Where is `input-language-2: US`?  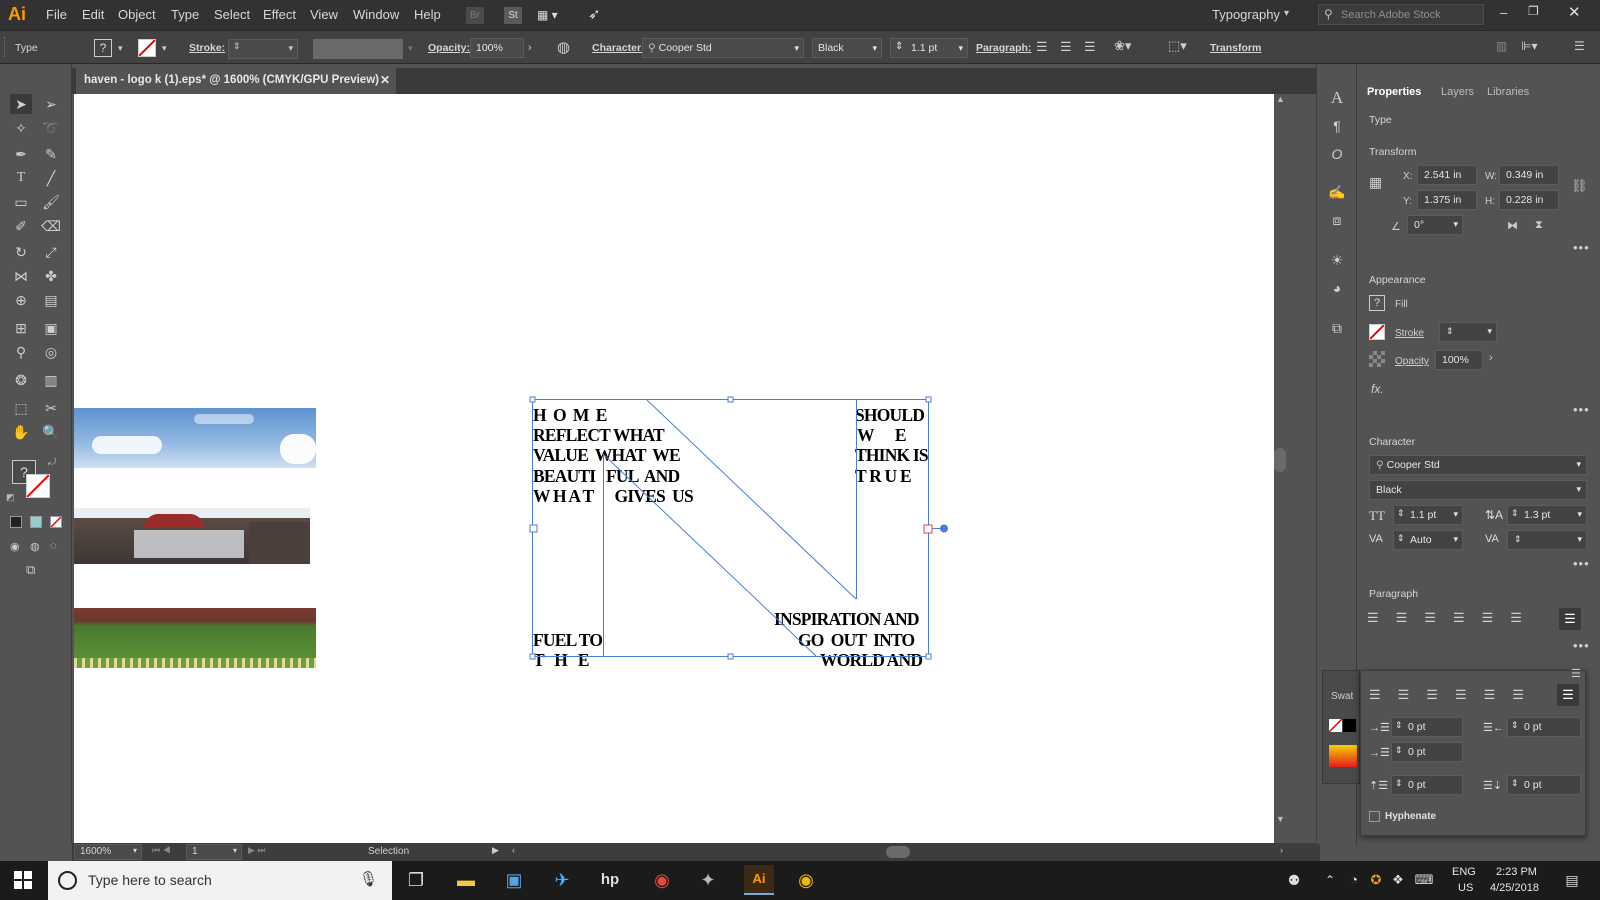
input-language-2: US is located at coordinates (1465, 888).